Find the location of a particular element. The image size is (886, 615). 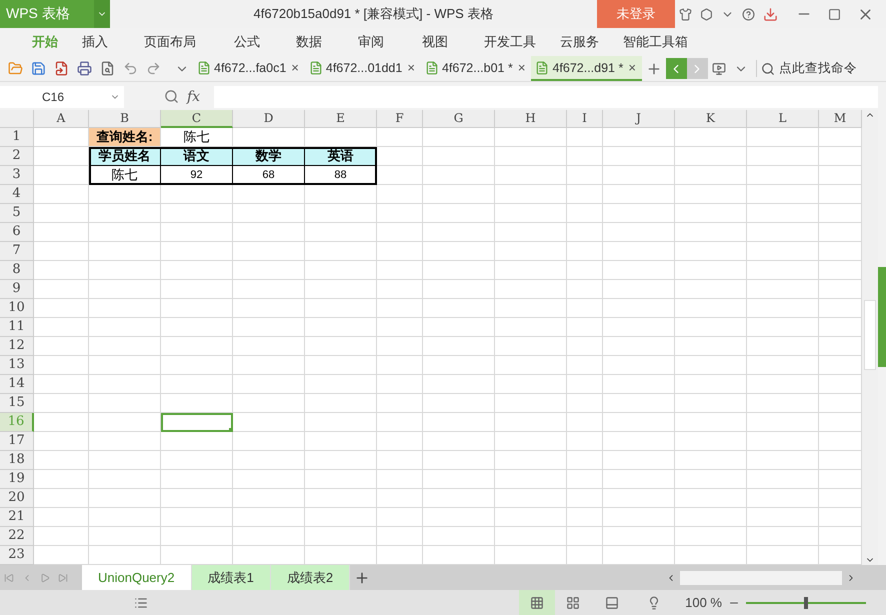

row-header: 15 is located at coordinates (17, 403).